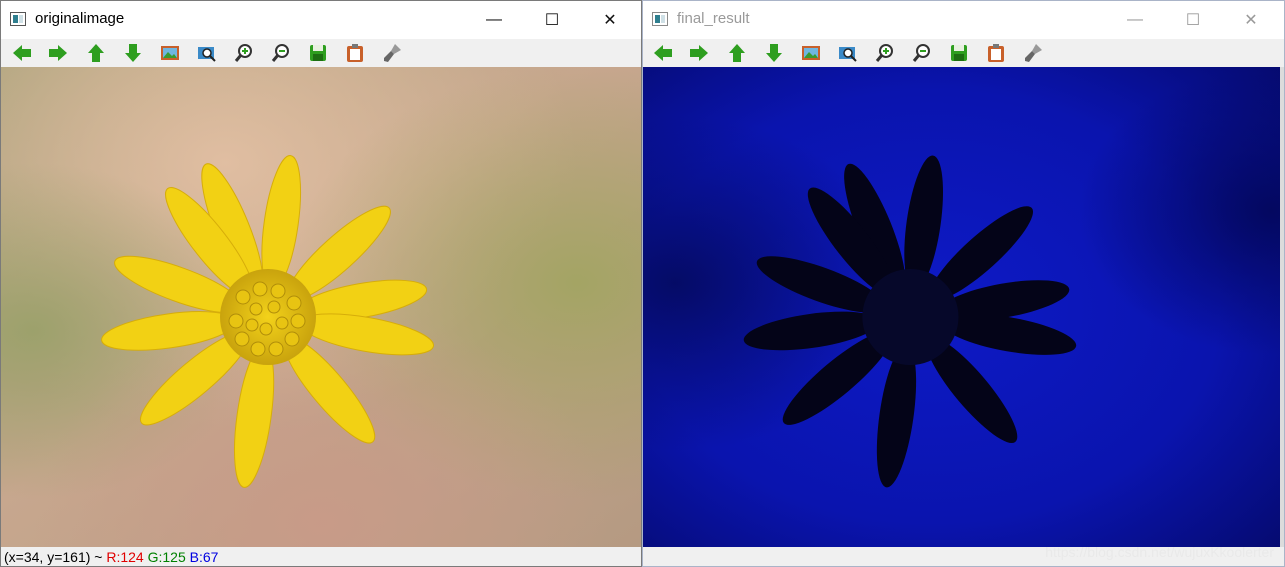 The height and width of the screenshot is (567, 1285). I want to click on cursor-coordinates: (x=34, y=161) ~, so click(55, 557).